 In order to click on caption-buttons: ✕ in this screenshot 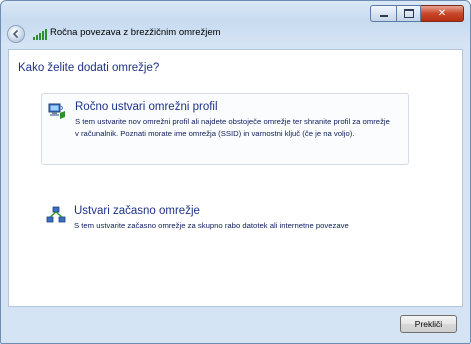, I will do `click(417, 13)`.